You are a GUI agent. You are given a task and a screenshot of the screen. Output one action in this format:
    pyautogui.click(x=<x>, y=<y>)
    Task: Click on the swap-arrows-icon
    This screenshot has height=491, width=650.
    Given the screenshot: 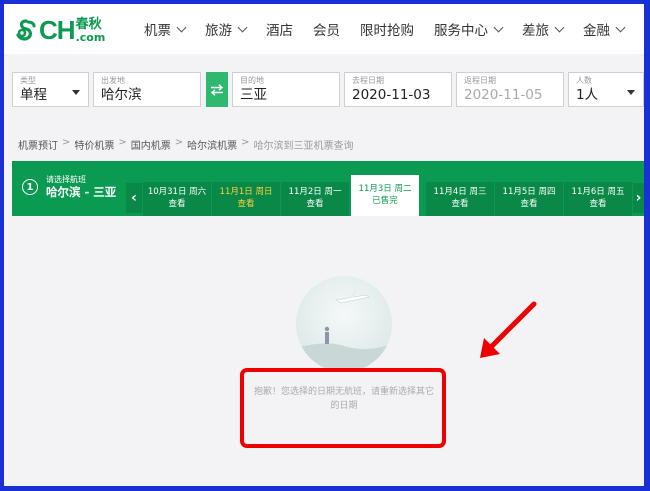 What is the action you would take?
    pyautogui.click(x=217, y=89)
    